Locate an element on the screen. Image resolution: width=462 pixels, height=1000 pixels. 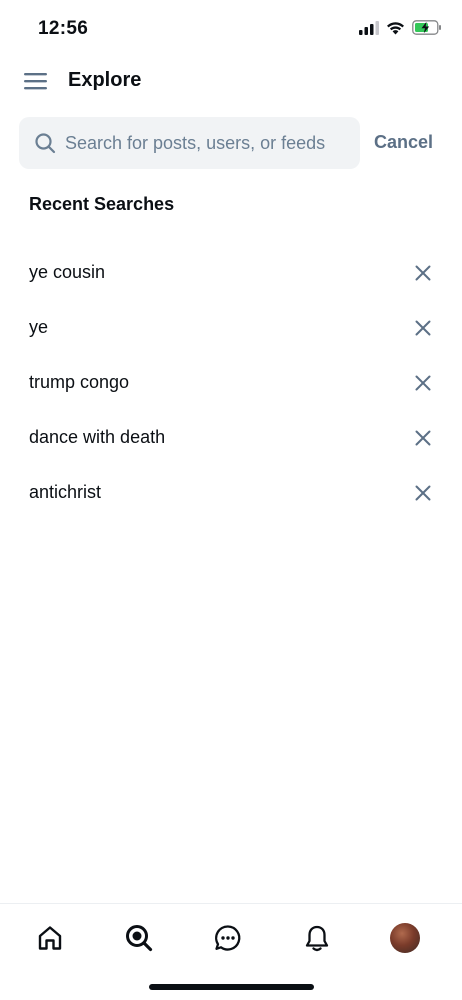
home-indicator is located at coordinates (231, 987).